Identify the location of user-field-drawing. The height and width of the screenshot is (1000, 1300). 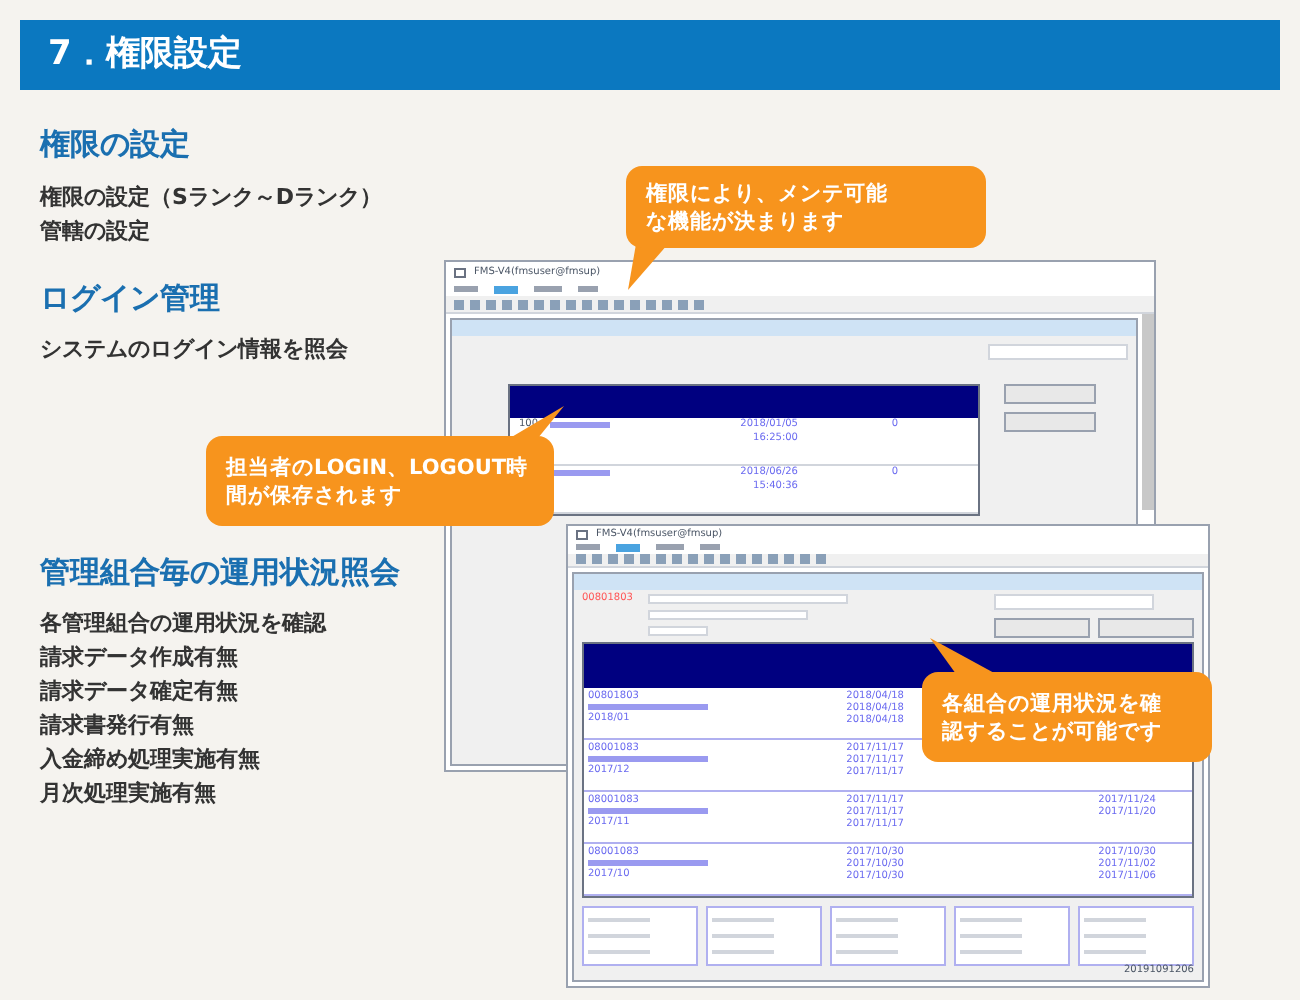
(1058, 352).